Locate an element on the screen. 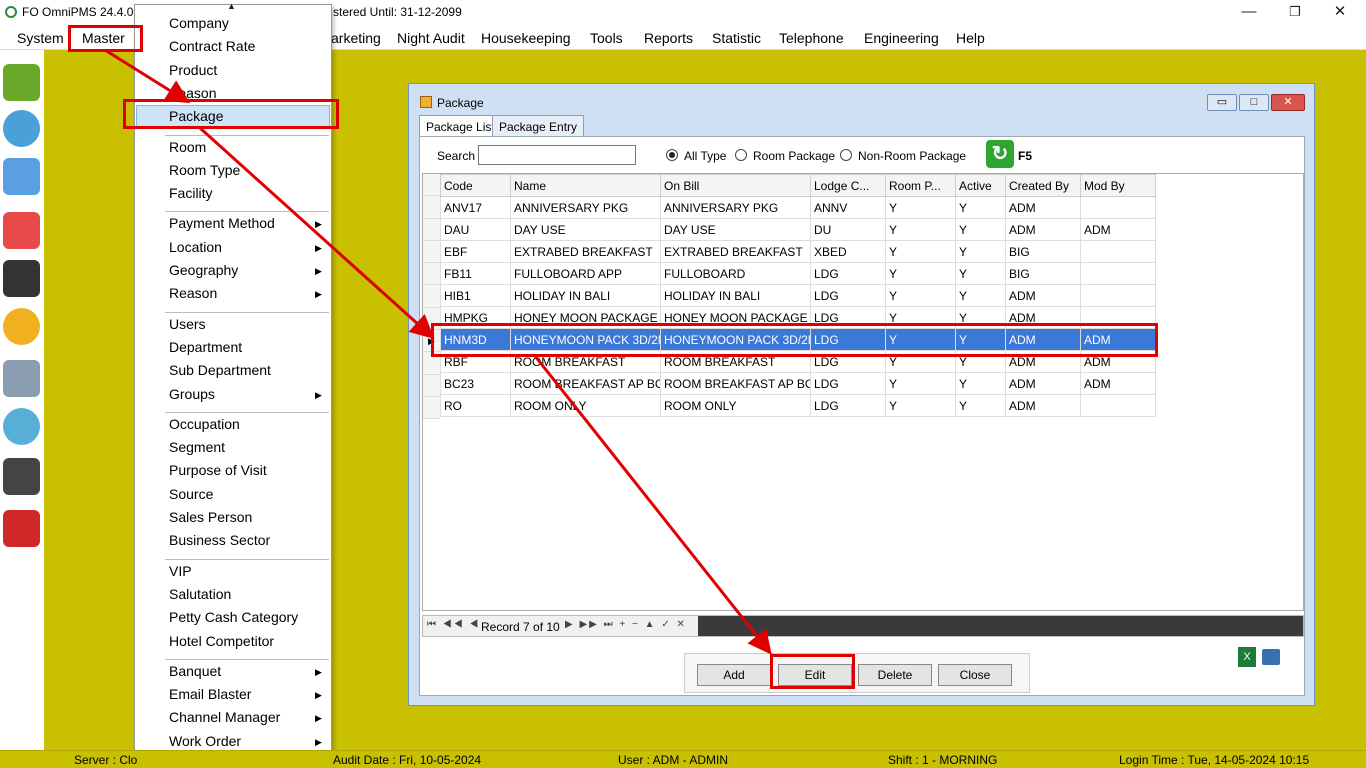  excel-export-icon: X is located at coordinates (1247, 657).